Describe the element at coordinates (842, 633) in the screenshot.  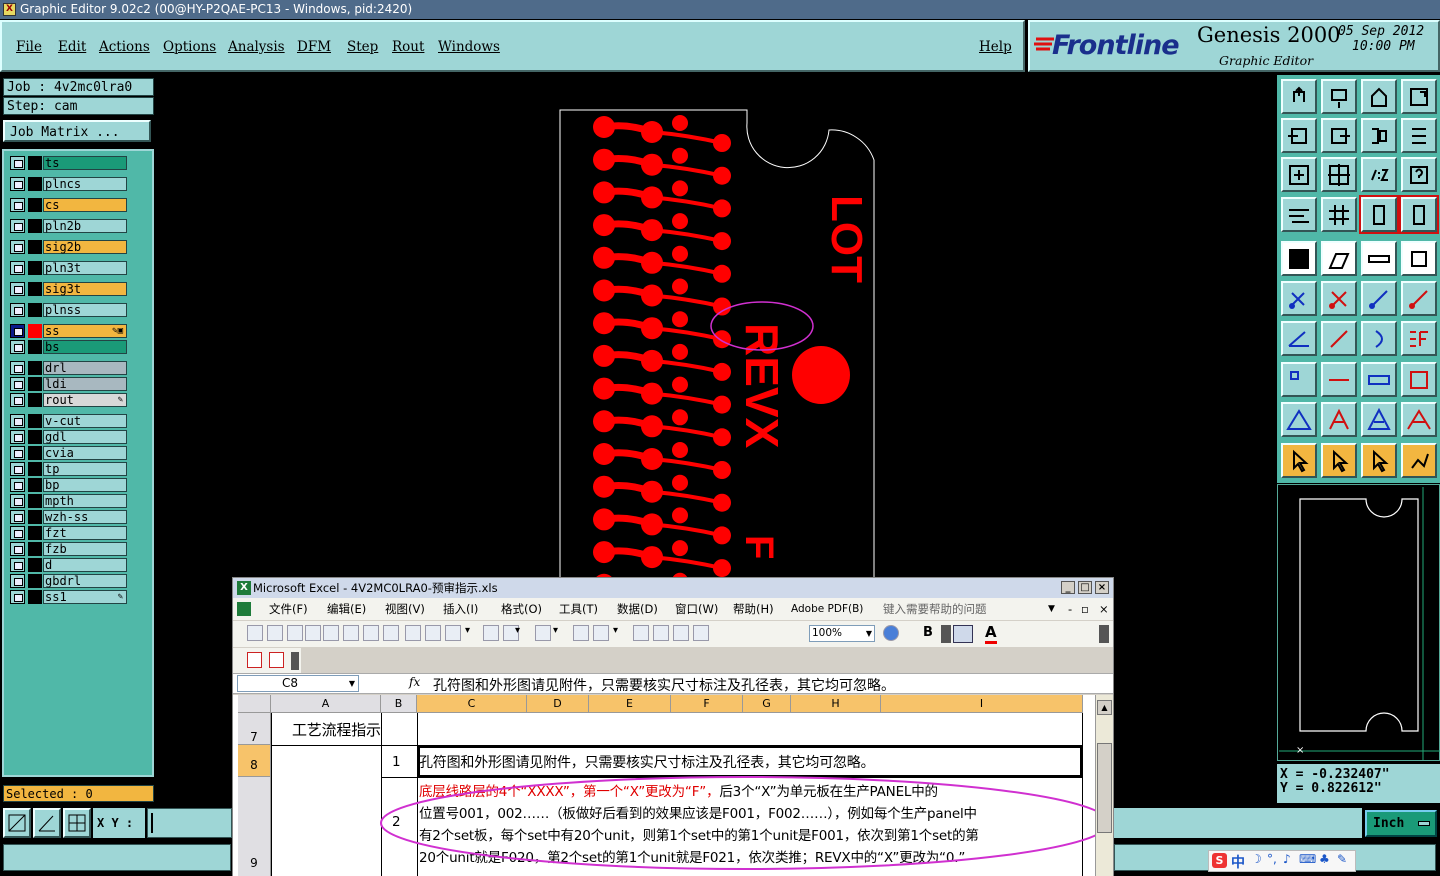
I see `zoom-select: 100% ▼` at that location.